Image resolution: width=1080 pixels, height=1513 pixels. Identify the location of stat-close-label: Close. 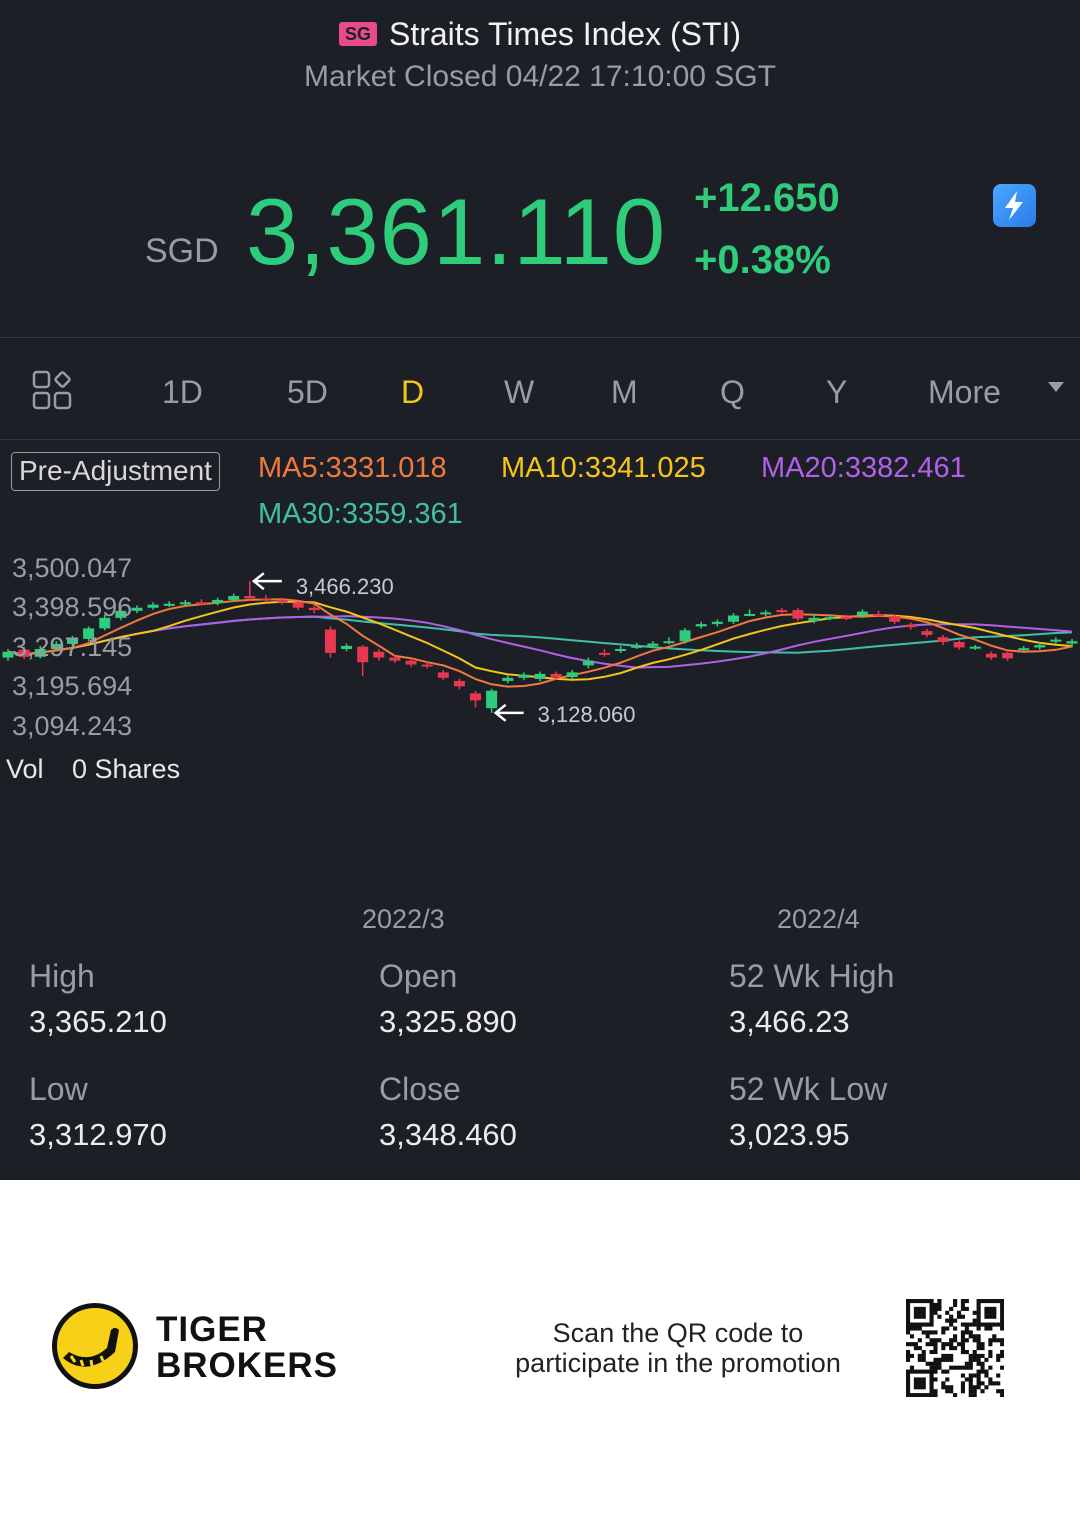
(420, 1089).